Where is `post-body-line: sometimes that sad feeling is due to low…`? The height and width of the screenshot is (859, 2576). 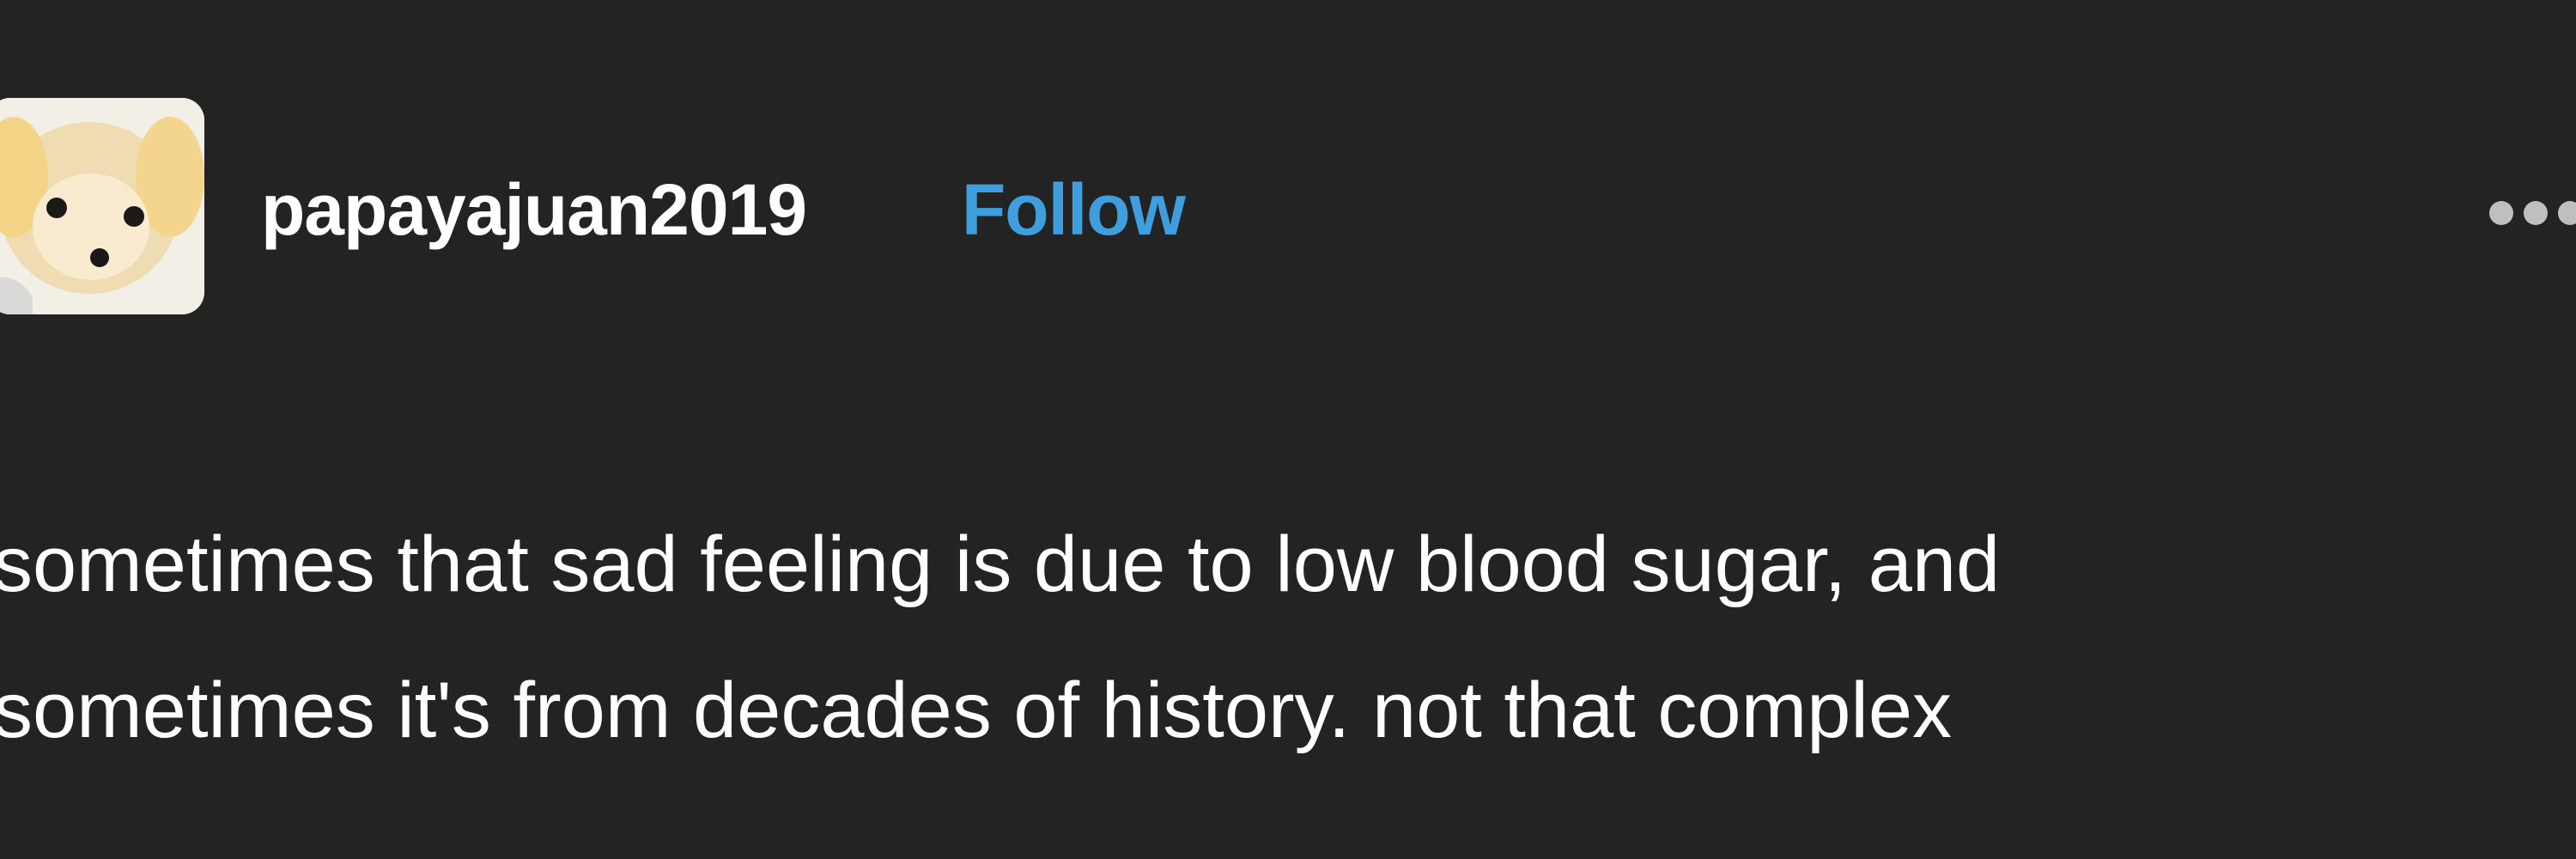 post-body-line: sometimes that sad feeling is due to low… is located at coordinates (1001, 564).